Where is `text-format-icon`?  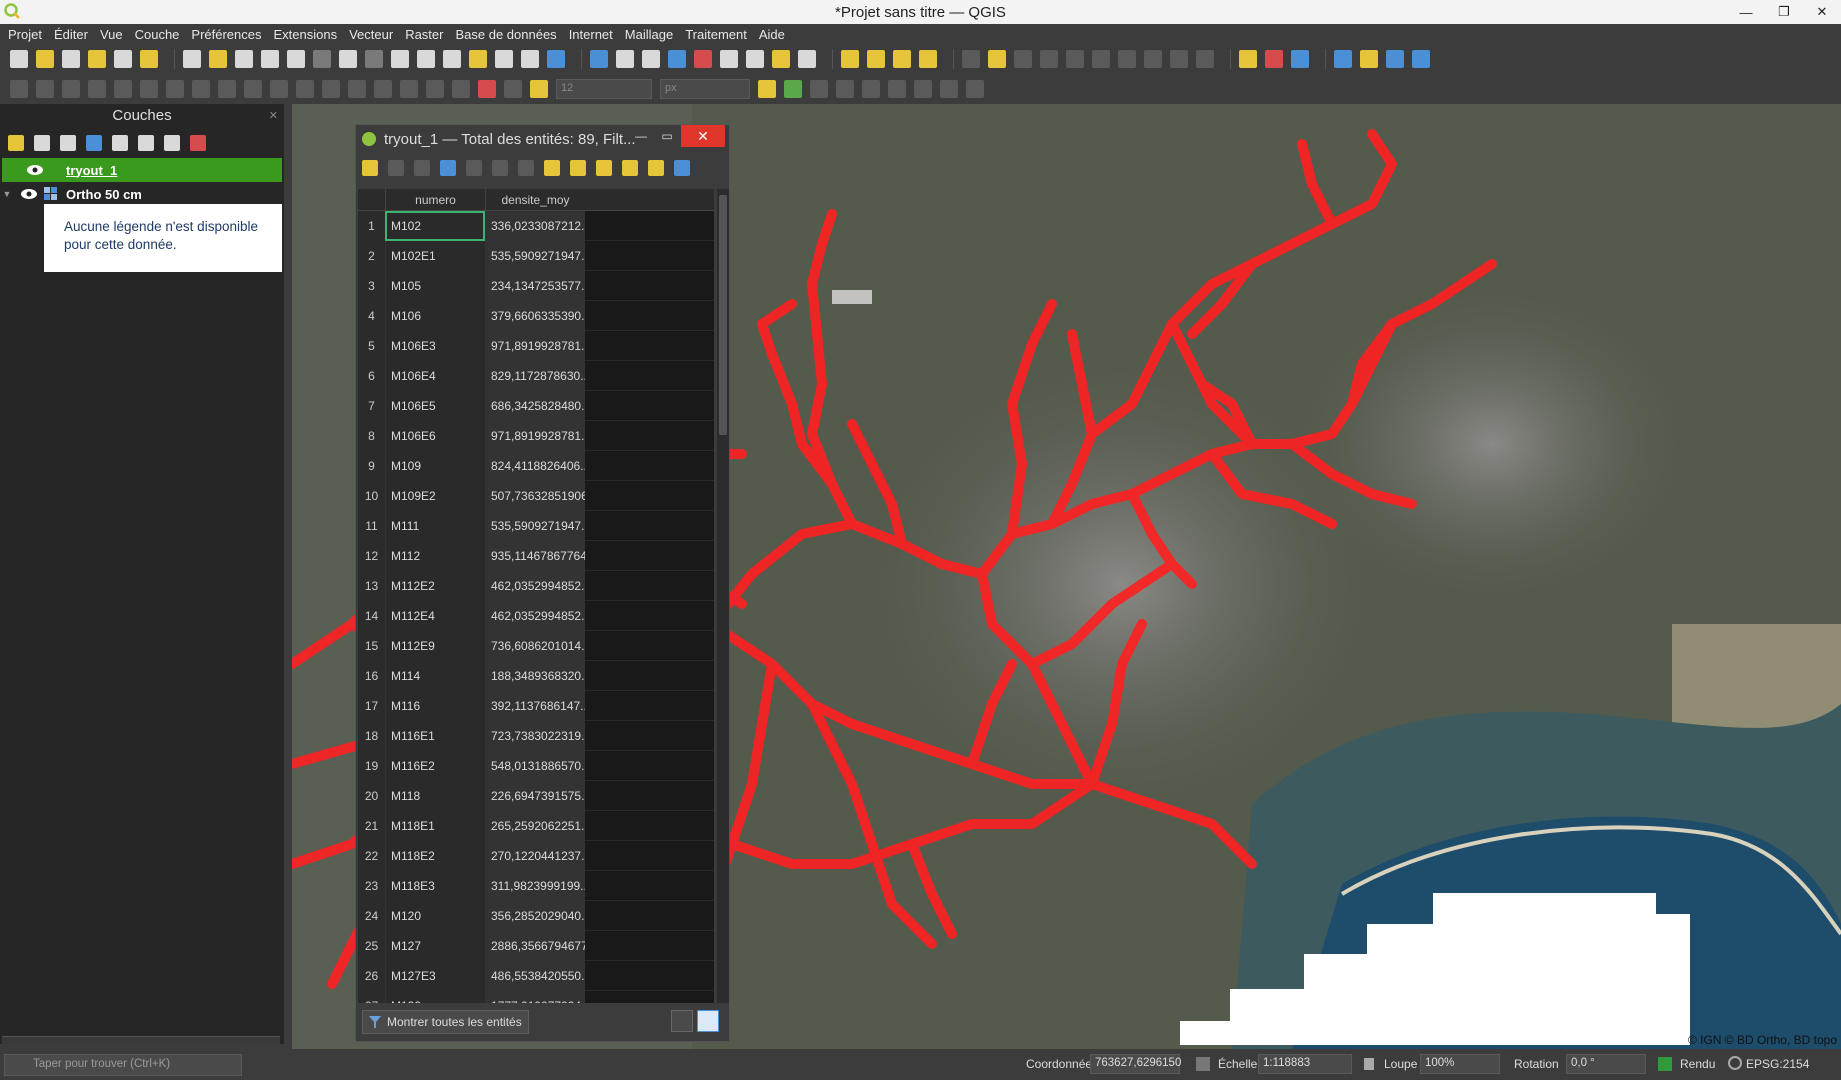
text-format-icon is located at coordinates (461, 89).